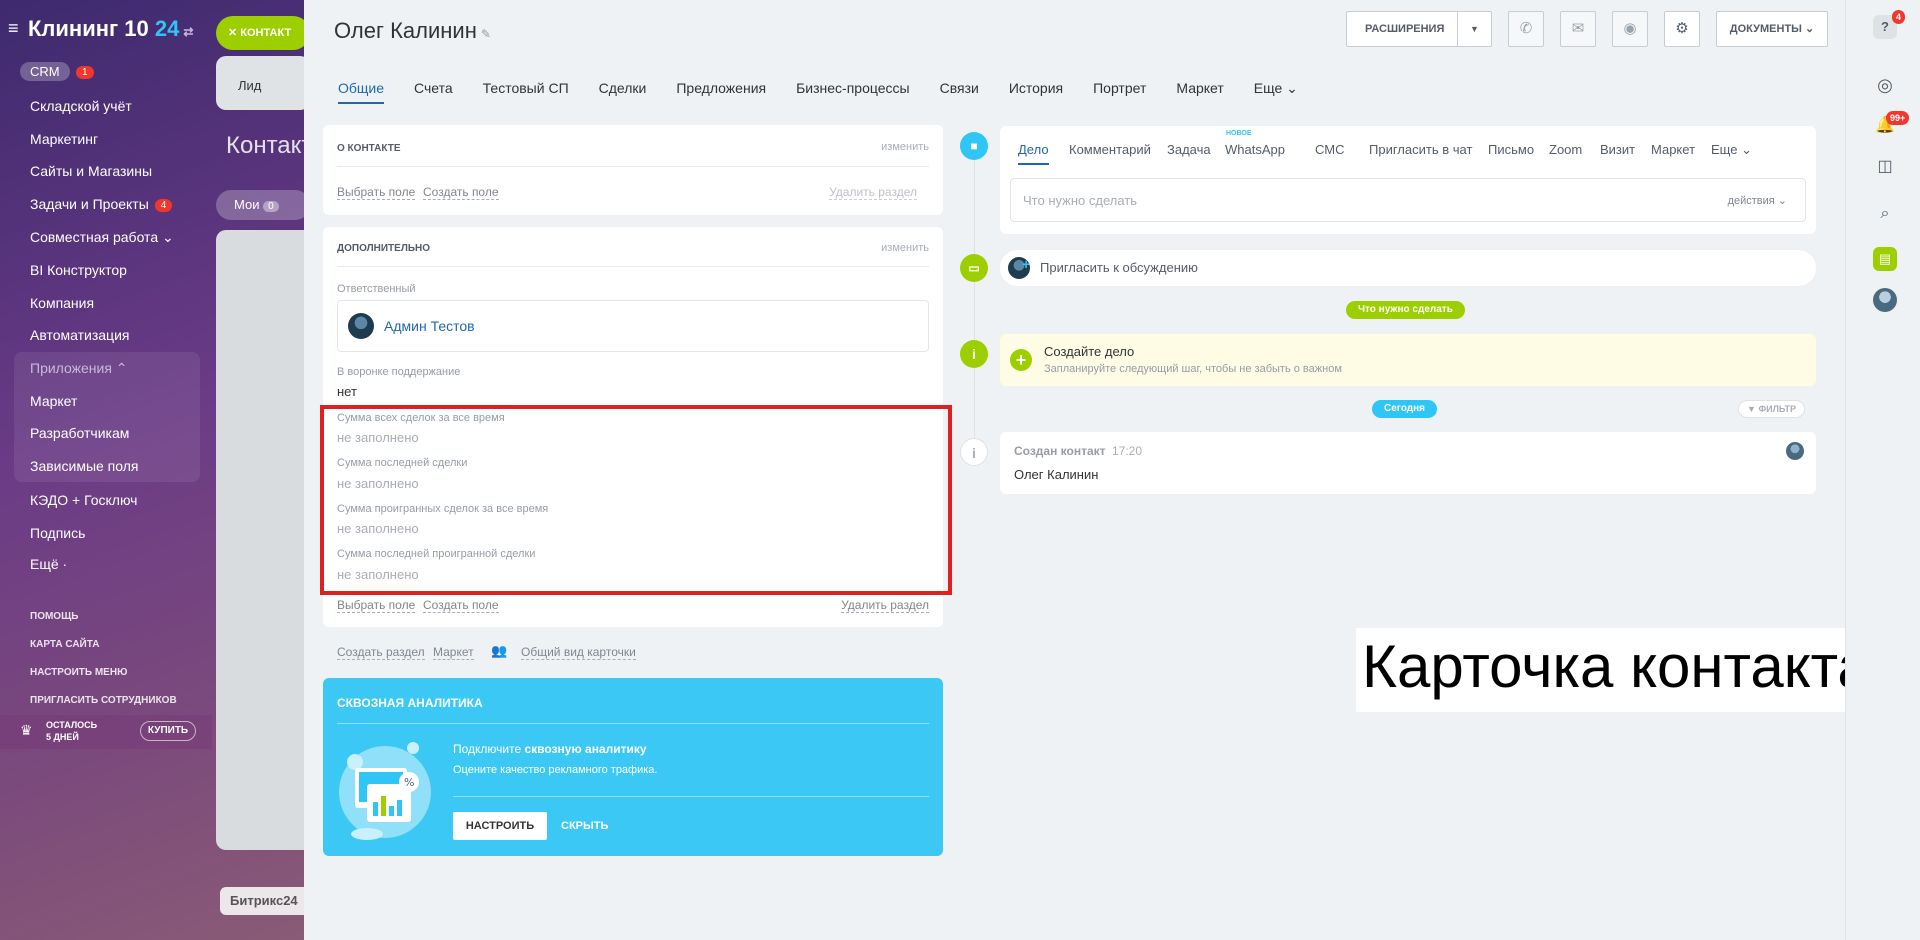 The height and width of the screenshot is (940, 1920). Describe the element at coordinates (1765, 29) in the screenshot. I see `documents-label: ДОКУМЕНТЫ` at that location.